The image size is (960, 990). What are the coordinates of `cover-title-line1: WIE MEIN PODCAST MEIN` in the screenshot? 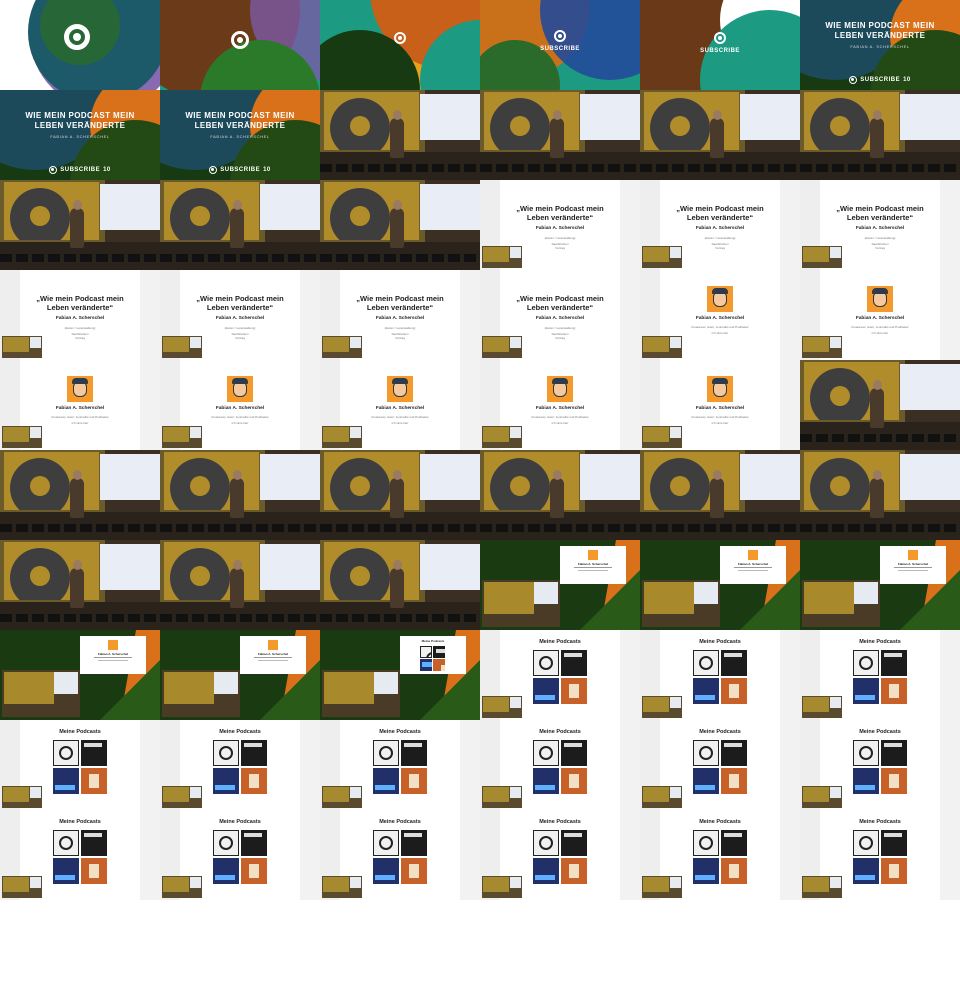 It's located at (880, 25).